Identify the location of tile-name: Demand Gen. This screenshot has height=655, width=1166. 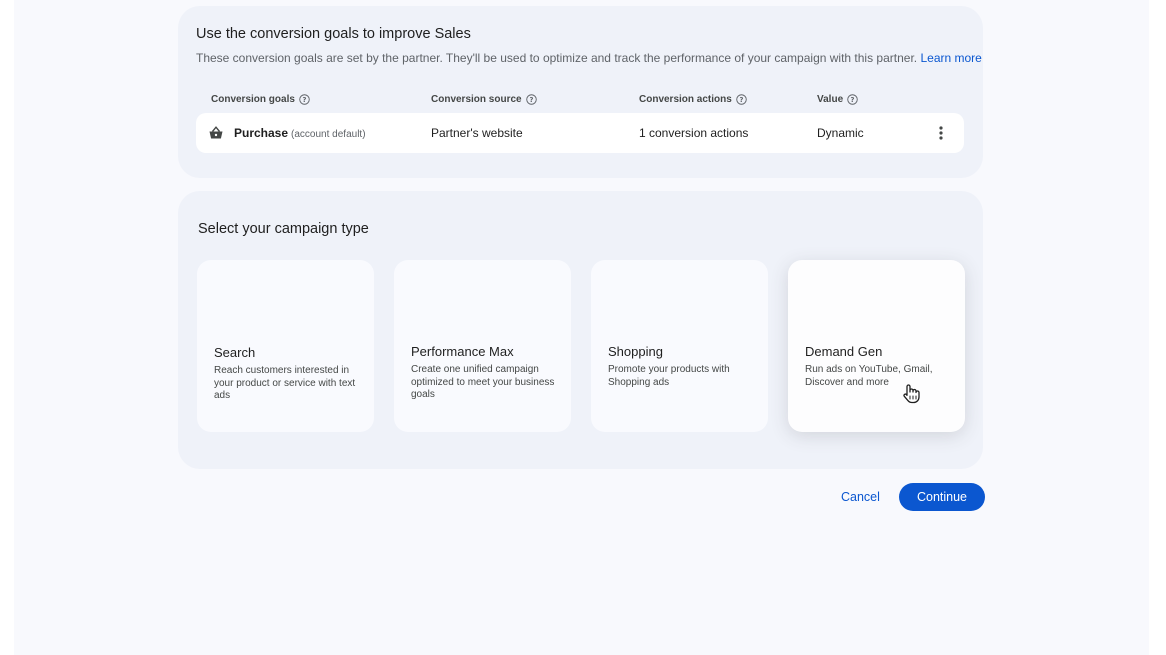
(844, 351).